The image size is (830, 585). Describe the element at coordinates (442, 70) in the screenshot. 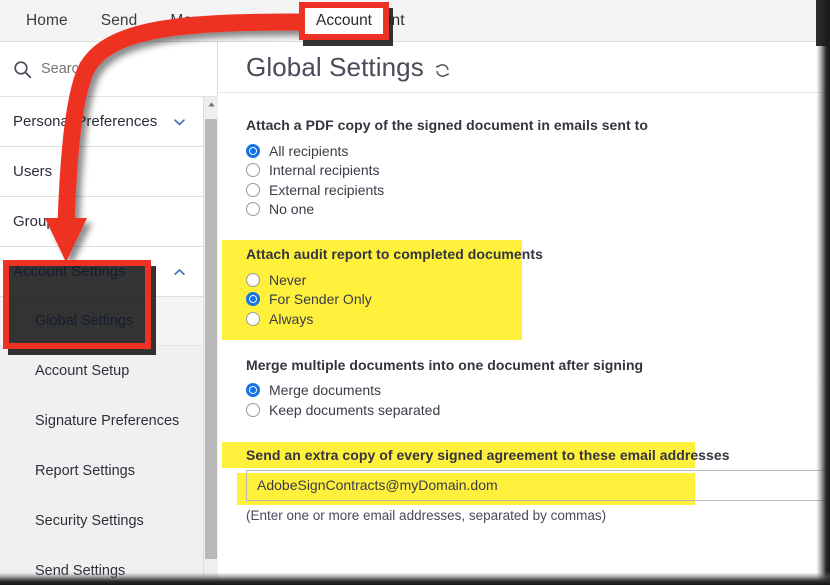

I see `refresh-icon` at that location.